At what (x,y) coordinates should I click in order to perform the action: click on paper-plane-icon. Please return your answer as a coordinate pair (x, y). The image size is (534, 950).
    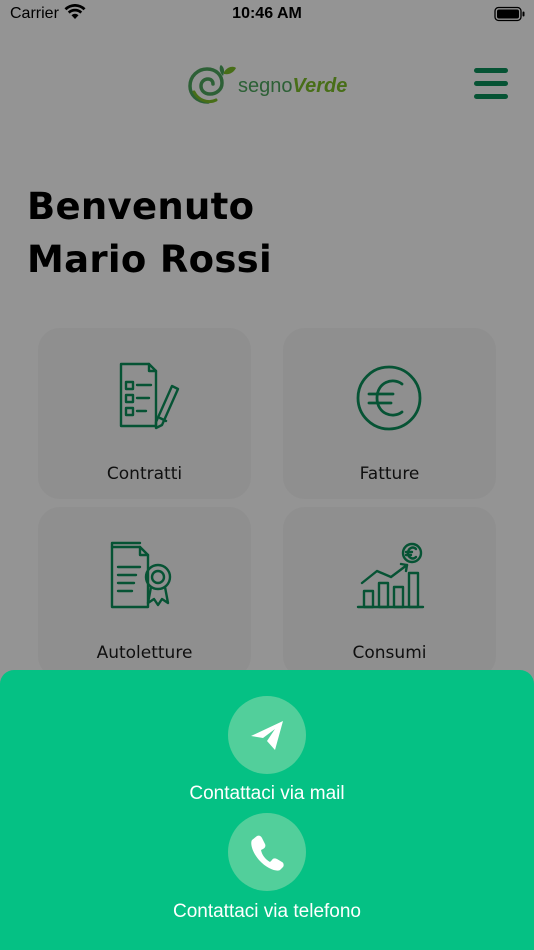
    Looking at the image, I should click on (267, 735).